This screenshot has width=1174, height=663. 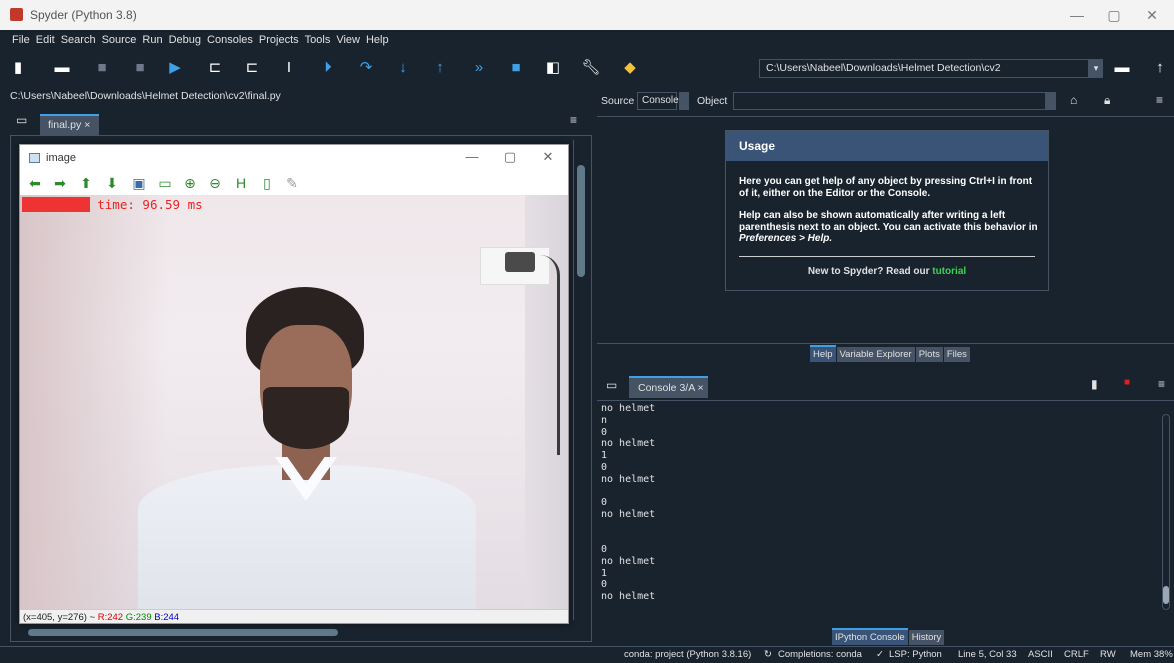 I want to click on console-scrollbar, so click(x=1166, y=509).